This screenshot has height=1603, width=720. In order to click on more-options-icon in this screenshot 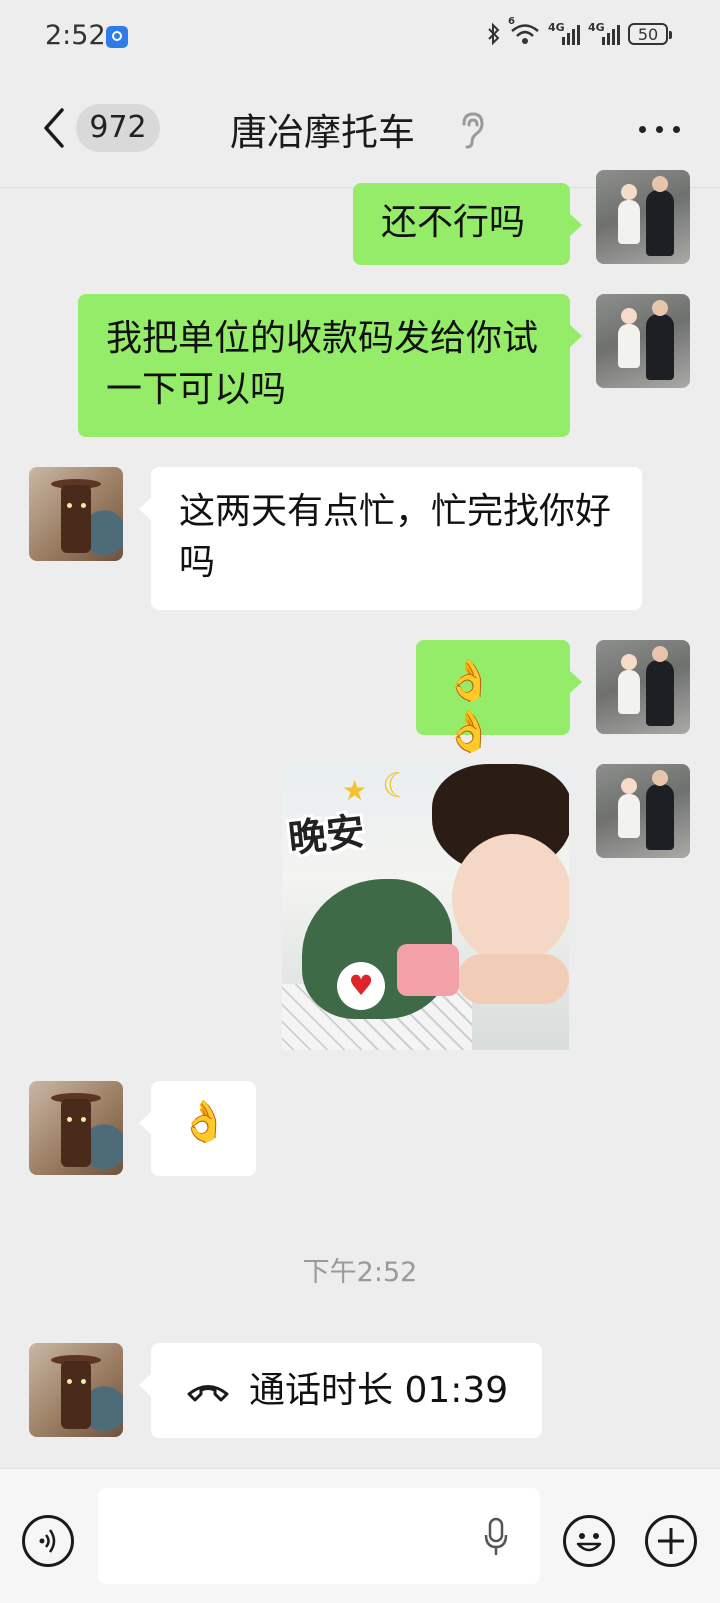, I will do `click(659, 129)`.